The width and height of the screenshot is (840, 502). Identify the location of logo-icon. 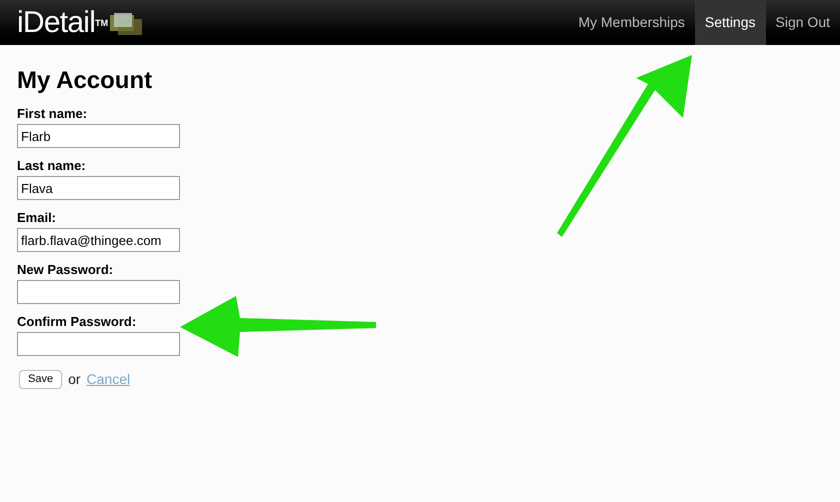
(126, 22).